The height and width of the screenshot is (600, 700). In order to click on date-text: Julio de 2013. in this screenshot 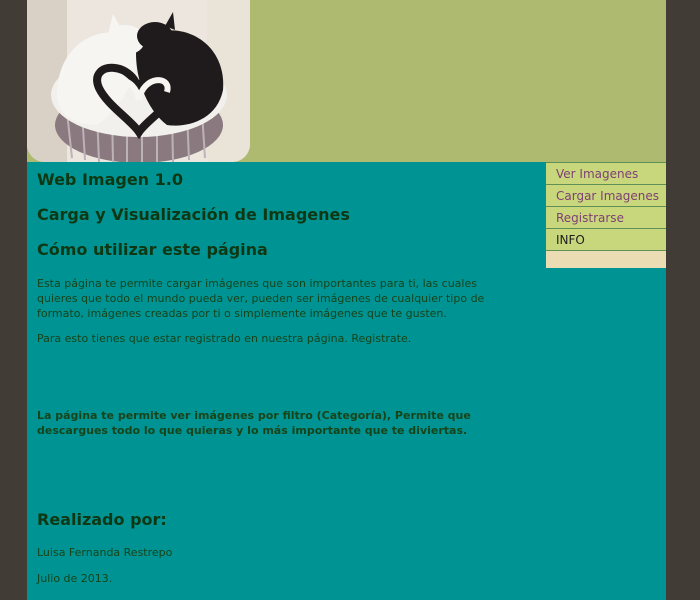, I will do `click(75, 578)`.